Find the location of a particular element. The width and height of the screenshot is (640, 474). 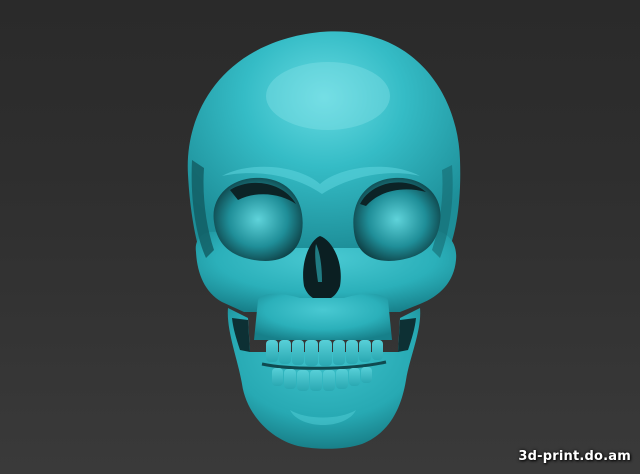

watermark-text: 3d-print.do.am is located at coordinates (574, 456).